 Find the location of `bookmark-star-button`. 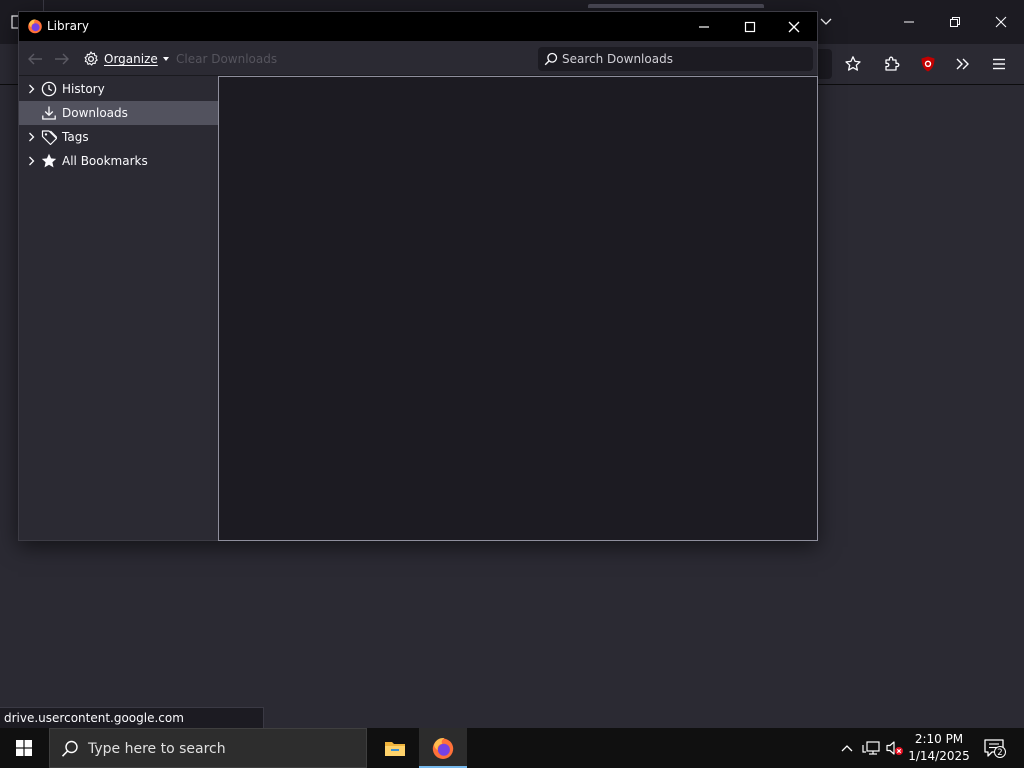

bookmark-star-button is located at coordinates (853, 64).